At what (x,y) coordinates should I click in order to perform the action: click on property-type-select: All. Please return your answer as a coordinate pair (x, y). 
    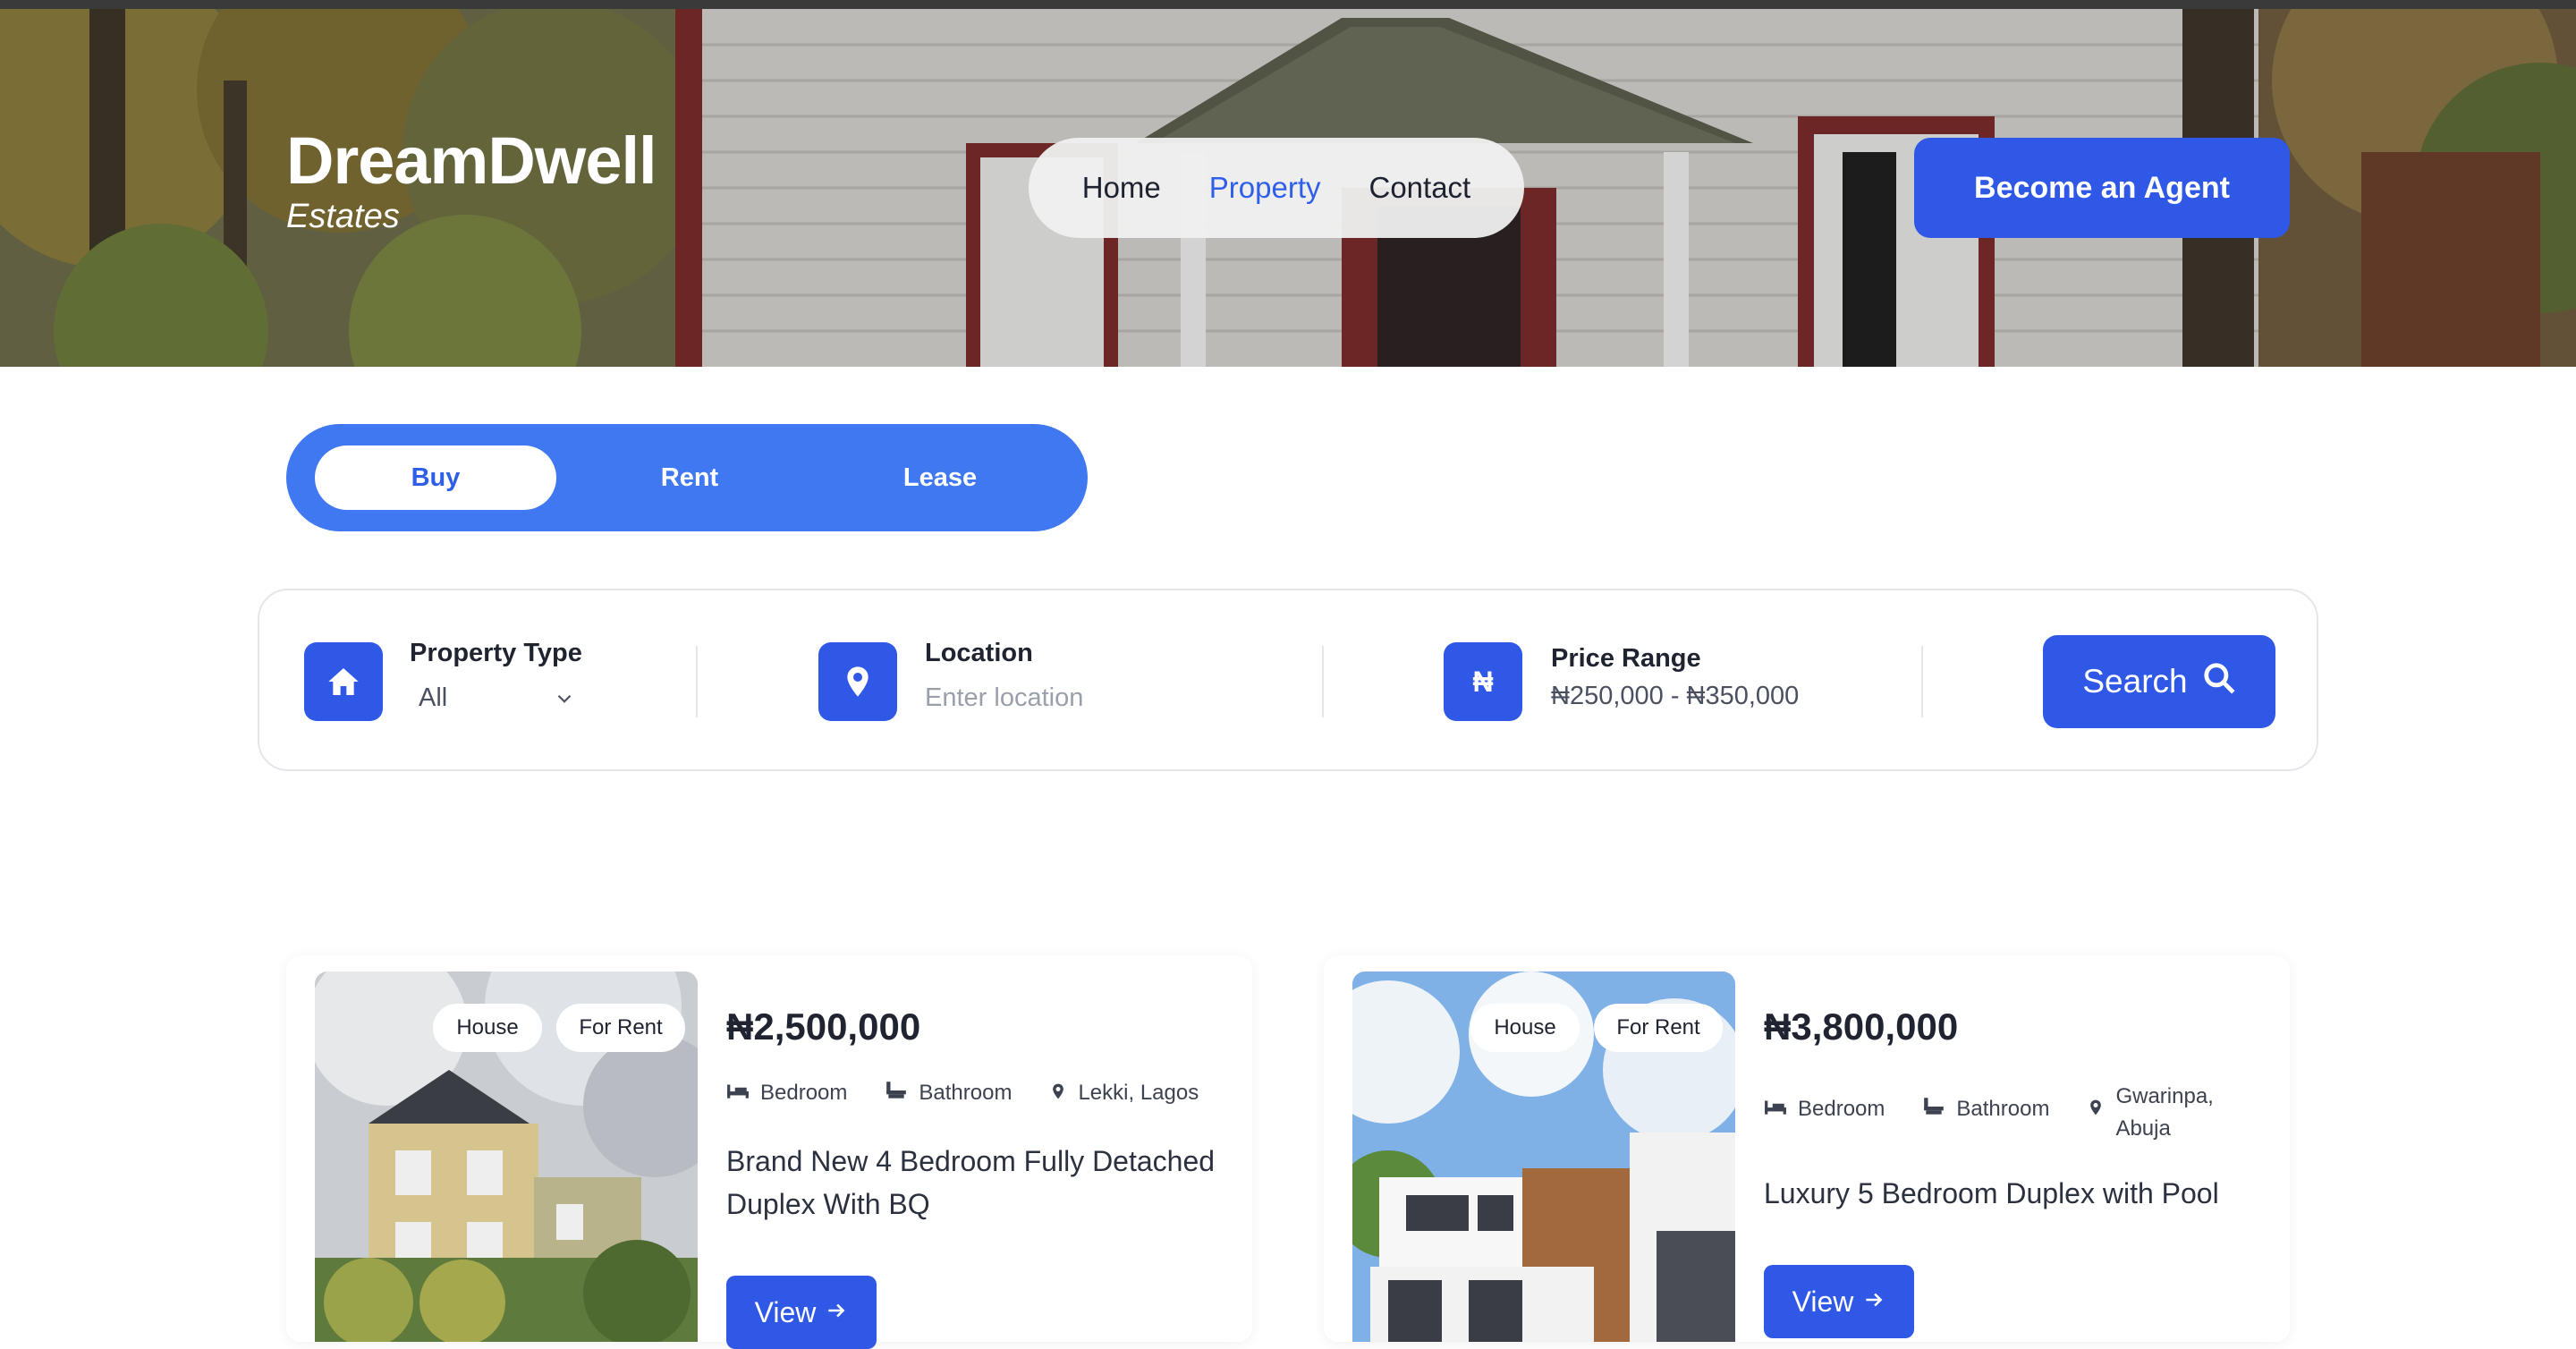
    Looking at the image, I should click on (504, 699).